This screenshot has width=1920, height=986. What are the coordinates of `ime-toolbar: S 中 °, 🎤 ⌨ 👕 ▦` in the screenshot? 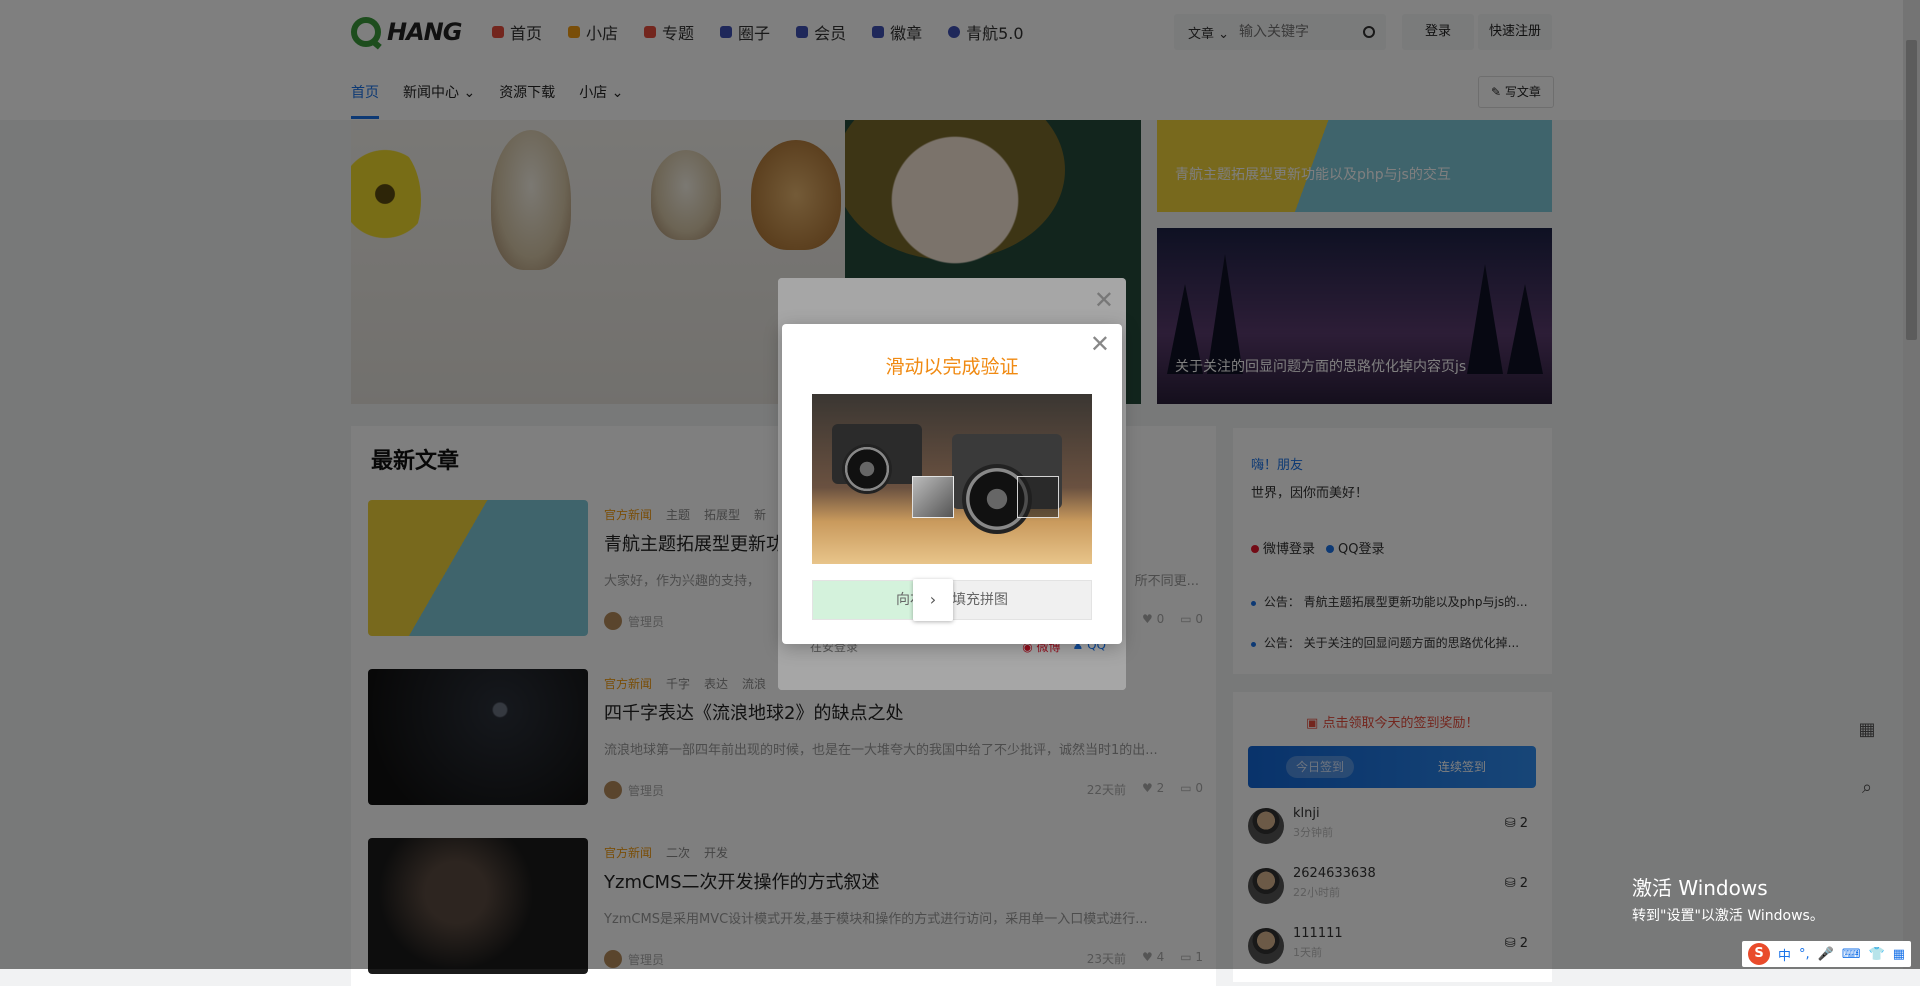 It's located at (1827, 954).